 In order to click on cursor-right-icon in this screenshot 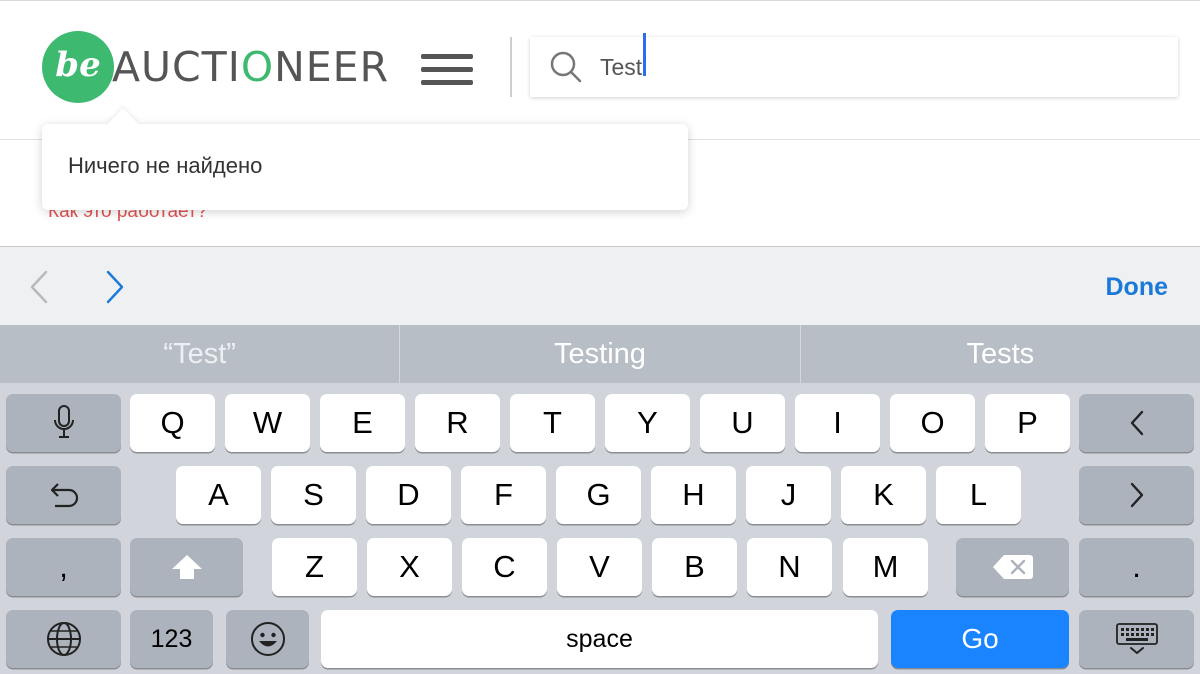, I will do `click(1136, 495)`.